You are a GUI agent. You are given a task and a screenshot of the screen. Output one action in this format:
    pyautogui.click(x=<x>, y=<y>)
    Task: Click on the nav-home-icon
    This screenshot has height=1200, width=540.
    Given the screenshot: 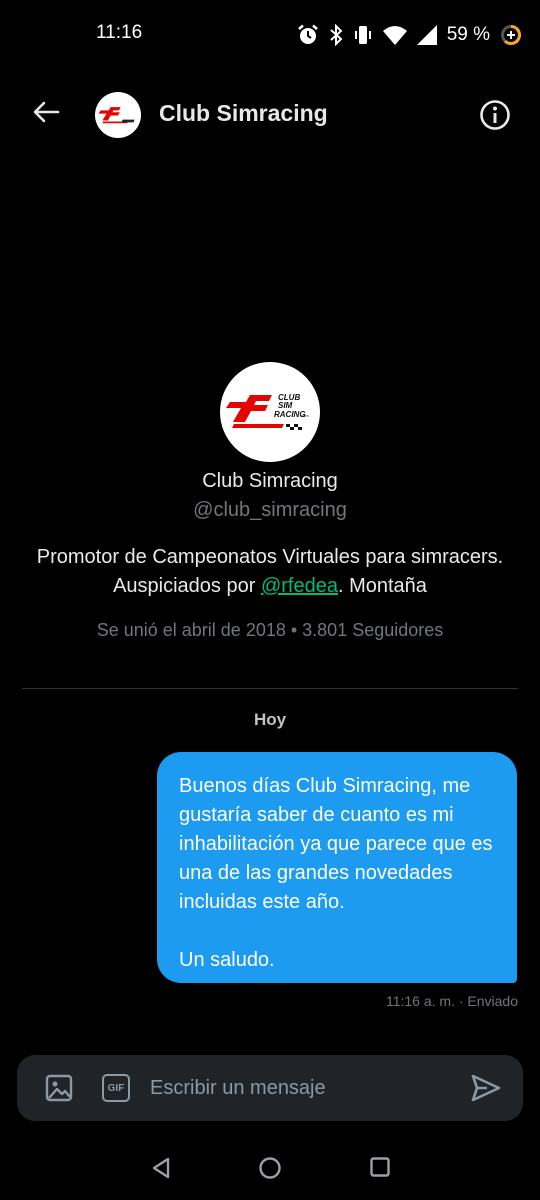 What is the action you would take?
    pyautogui.click(x=270, y=1171)
    